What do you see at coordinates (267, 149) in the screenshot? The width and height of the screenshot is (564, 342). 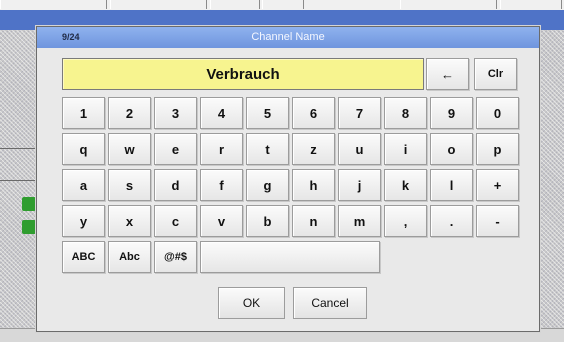 I see `key-t: t` at bounding box center [267, 149].